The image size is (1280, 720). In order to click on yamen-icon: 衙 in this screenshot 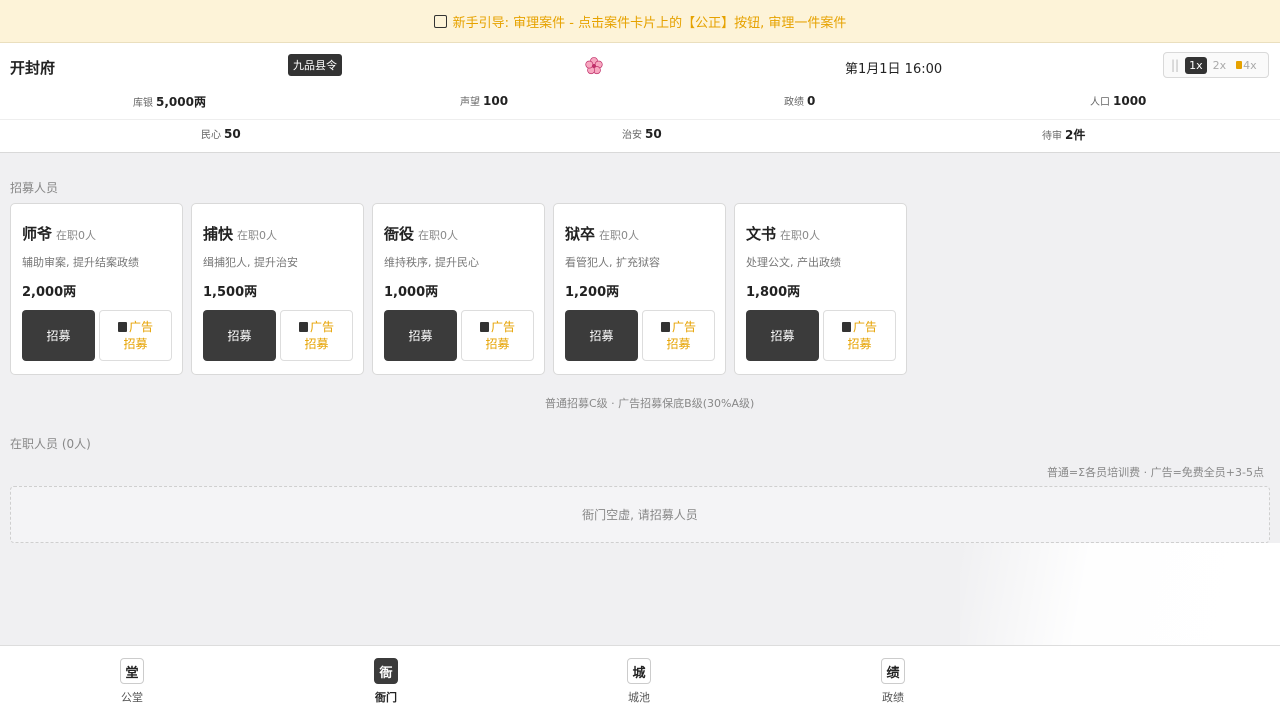, I will do `click(386, 671)`.